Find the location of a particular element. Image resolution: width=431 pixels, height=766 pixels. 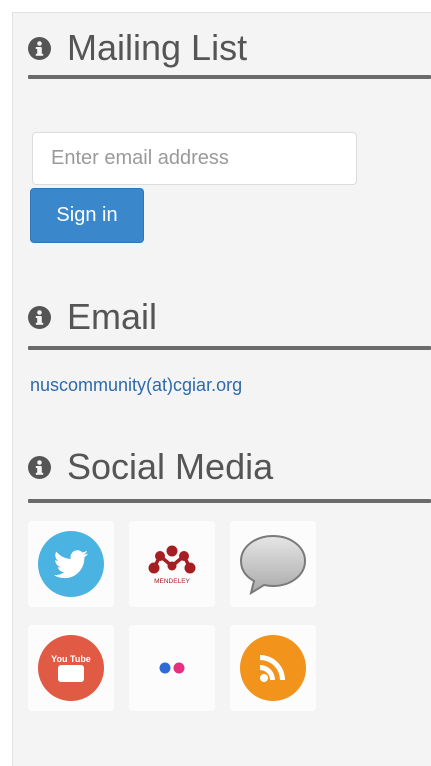

social-media-header: Social Media is located at coordinates (229, 467).